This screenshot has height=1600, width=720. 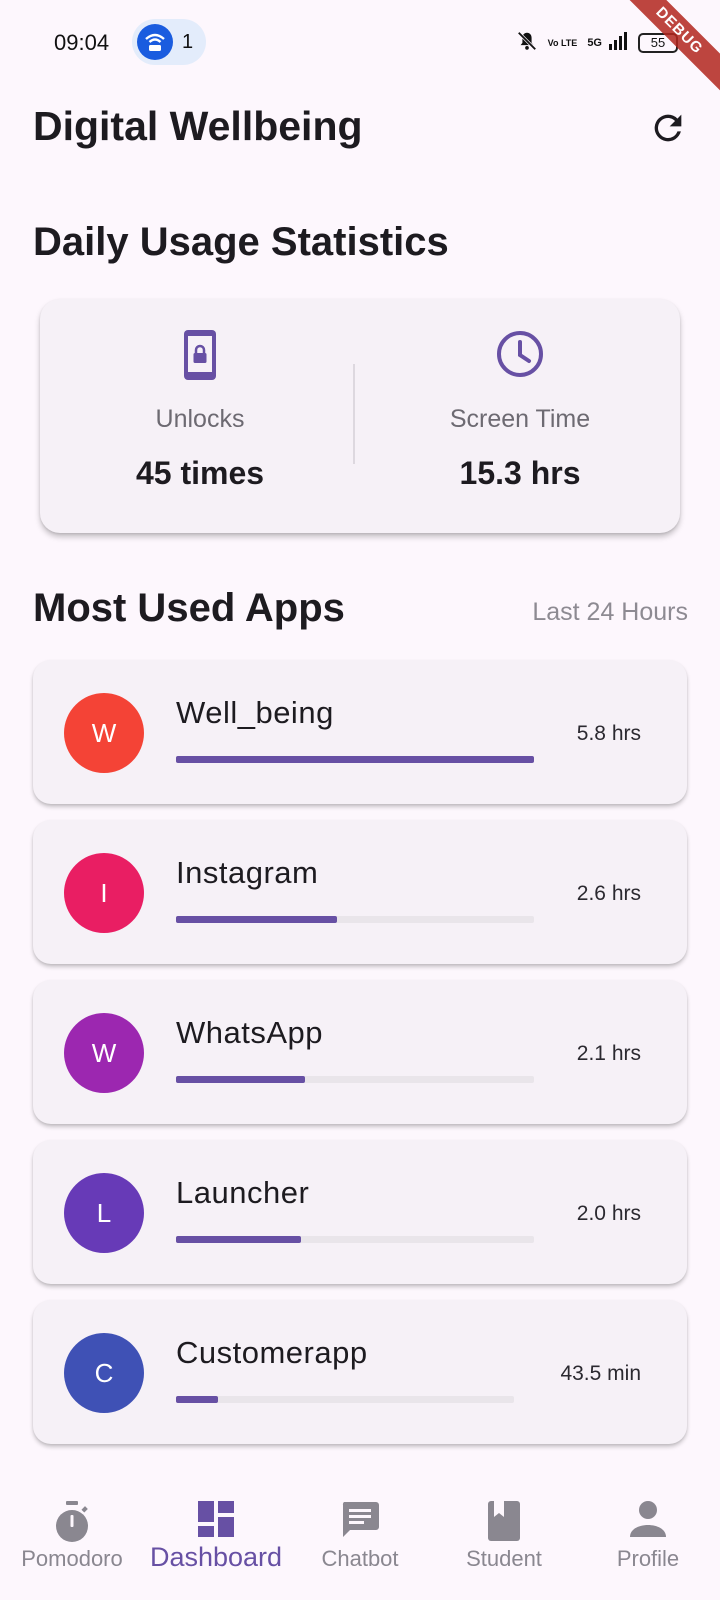 I want to click on phone-lock-icon, so click(x=200, y=357).